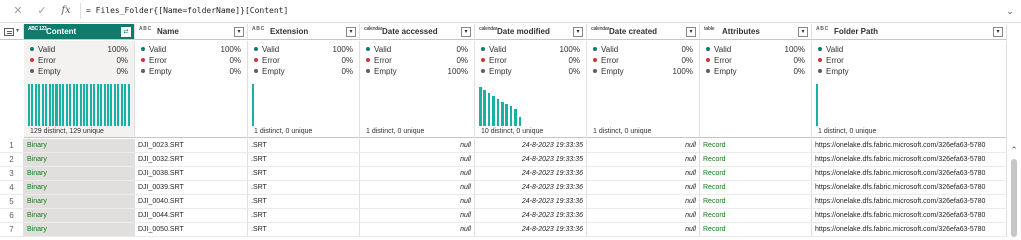 The image size is (1021, 240). What do you see at coordinates (191, 32) in the screenshot?
I see `column-header-name: A B C Name ▾` at bounding box center [191, 32].